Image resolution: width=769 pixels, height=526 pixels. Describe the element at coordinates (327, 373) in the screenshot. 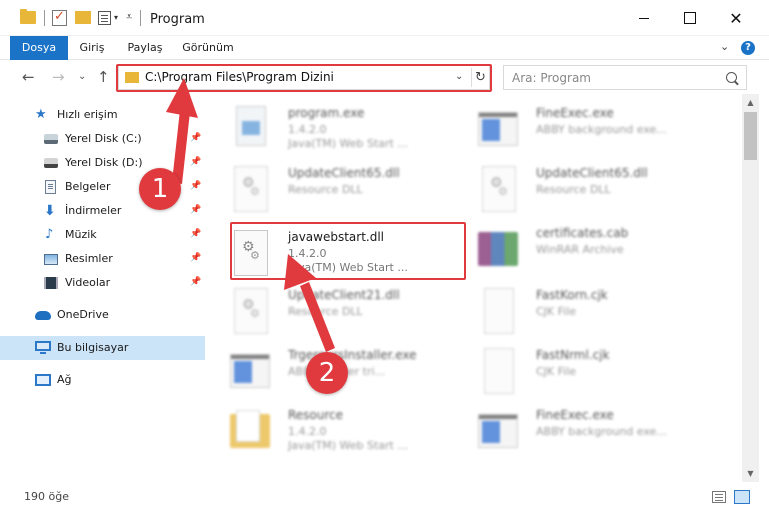

I see `step-badge-2: 2` at that location.